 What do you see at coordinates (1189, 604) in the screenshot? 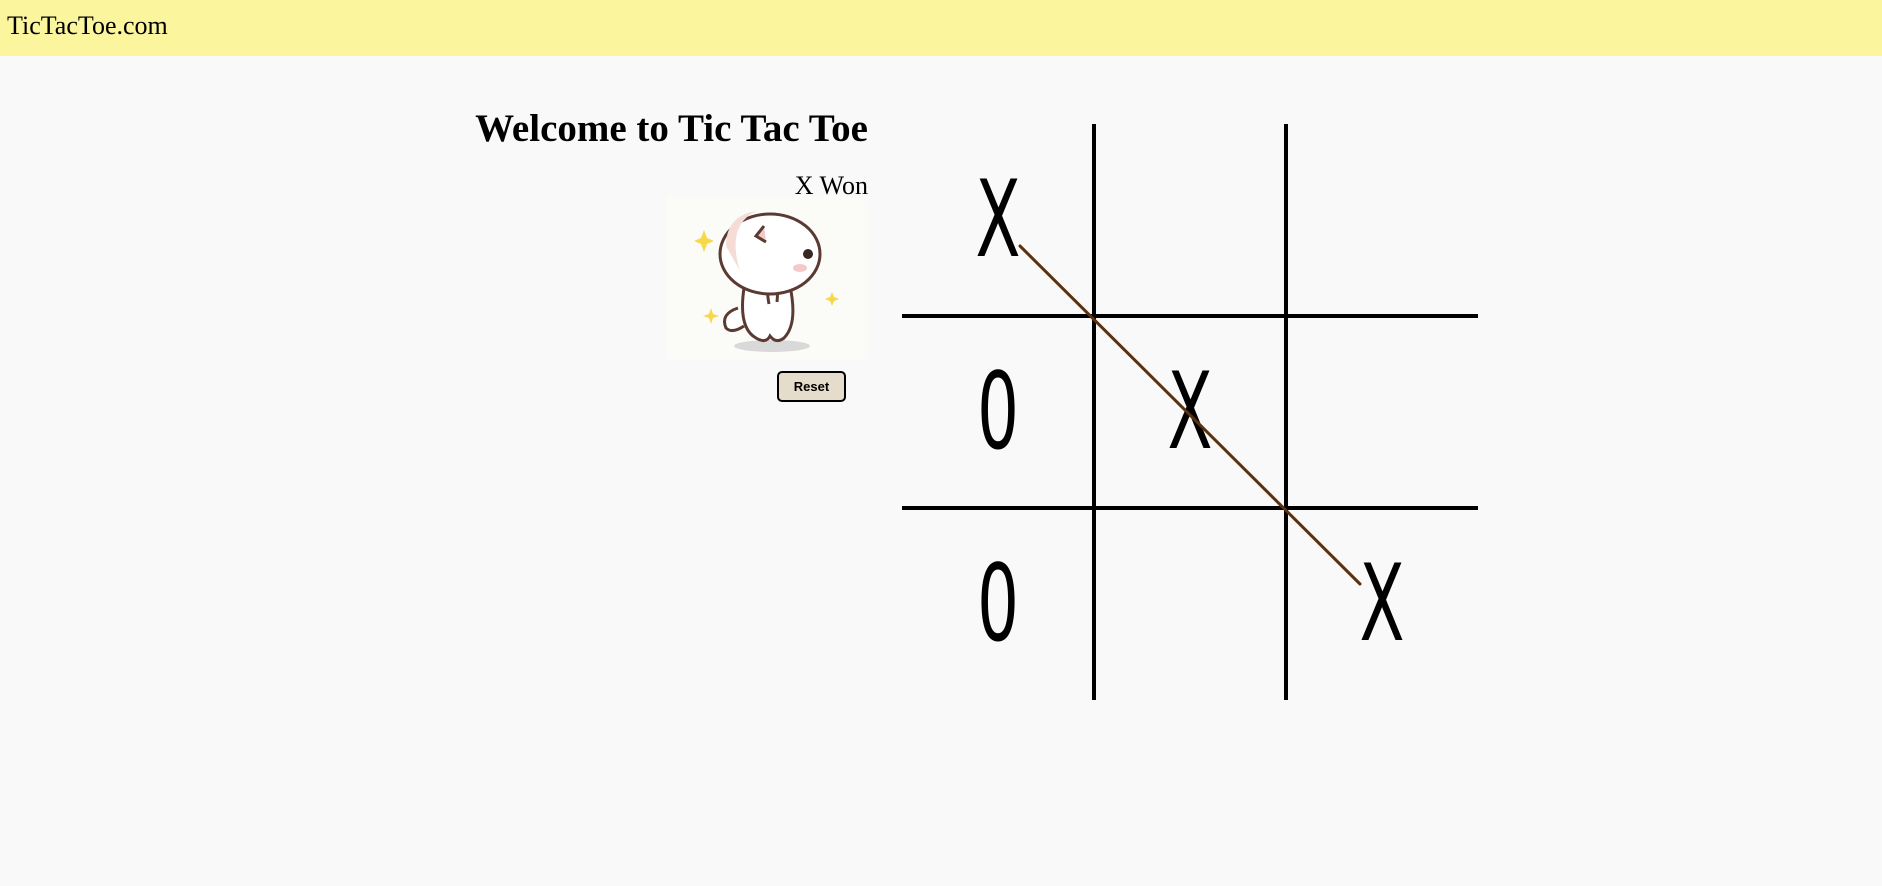
I see `cell-r3-c2` at bounding box center [1189, 604].